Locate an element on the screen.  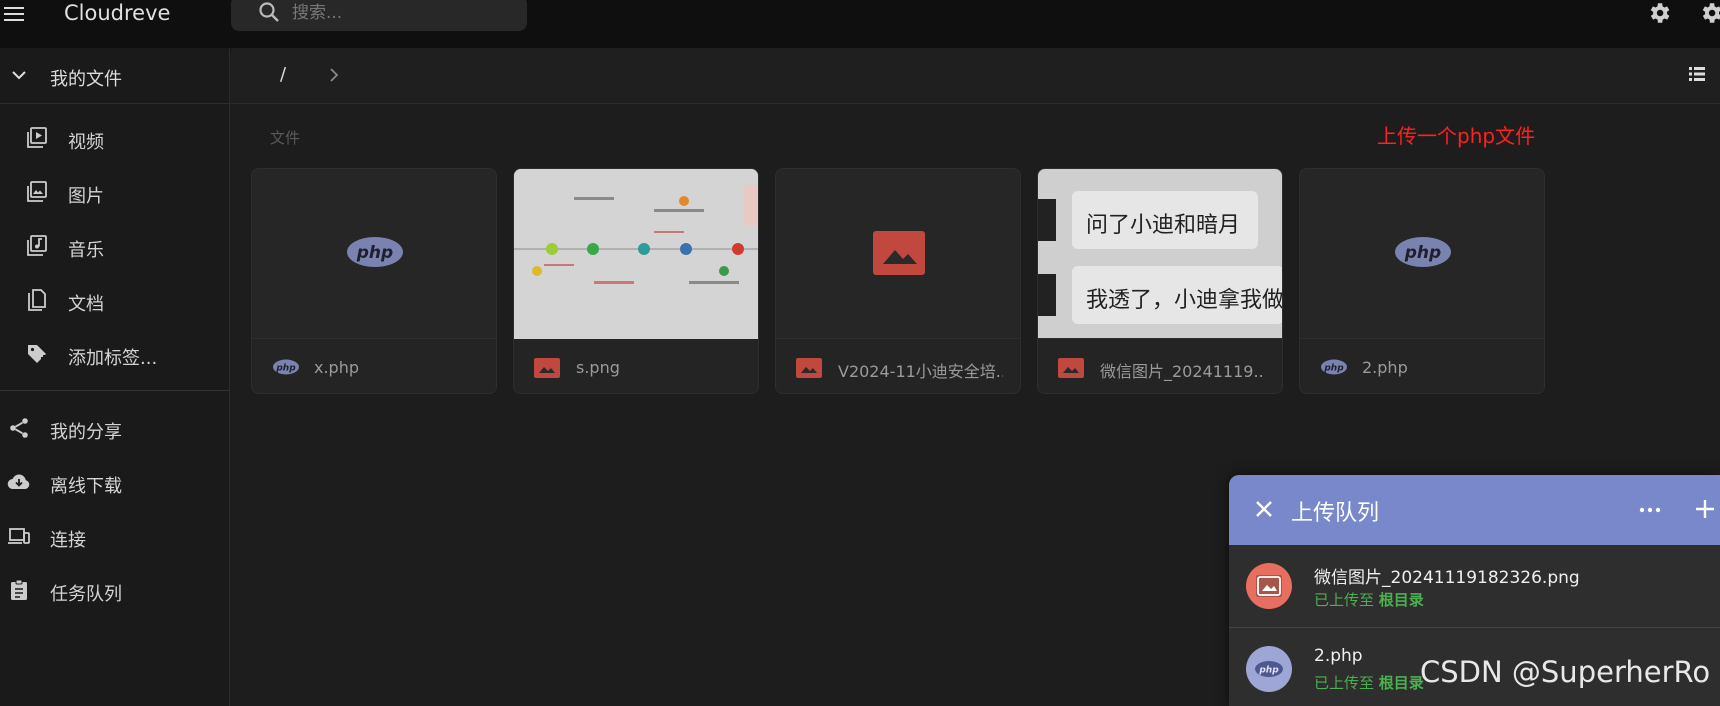
upload-queue-item: 微信图片_20241119182326.png 已上传至 根目录 is located at coordinates (1474, 586).